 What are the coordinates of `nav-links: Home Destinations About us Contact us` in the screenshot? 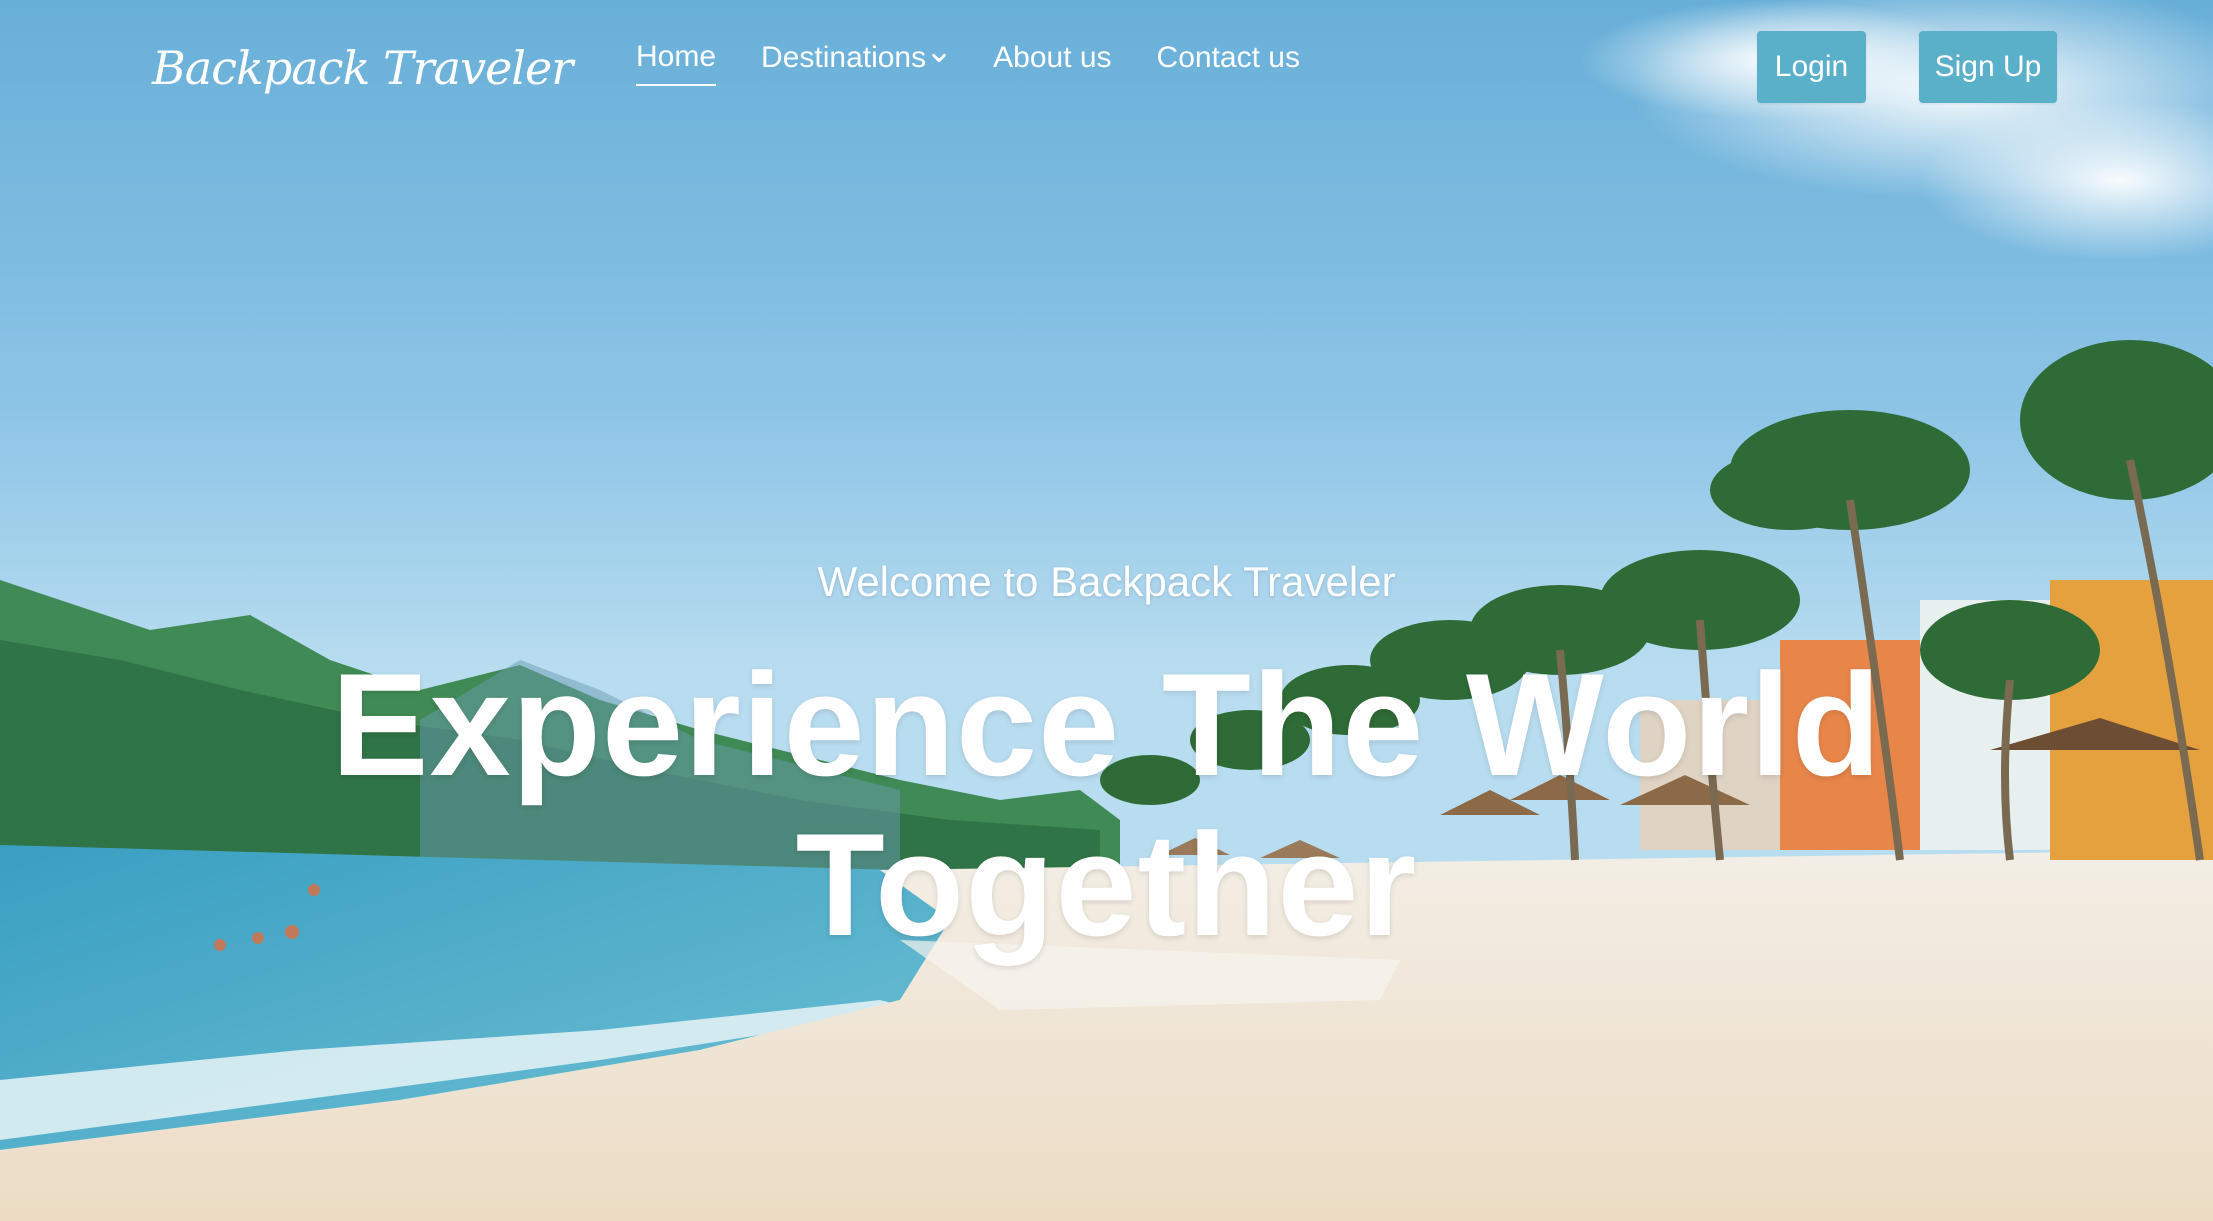 It's located at (968, 63).